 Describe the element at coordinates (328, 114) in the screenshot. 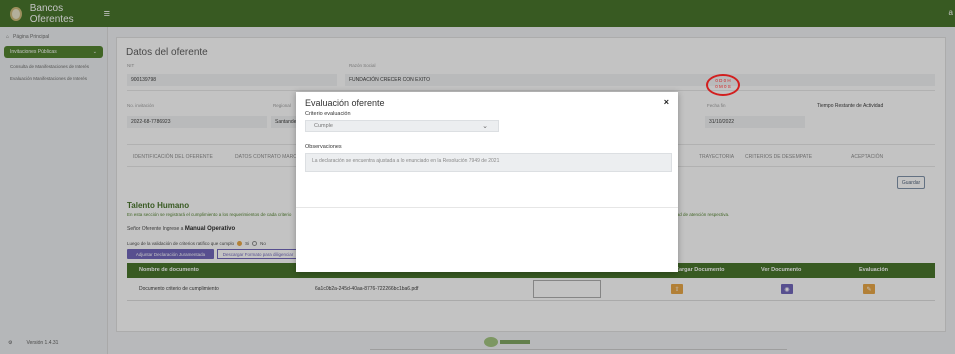

I see `criterio-label: Criterio evaluación` at that location.